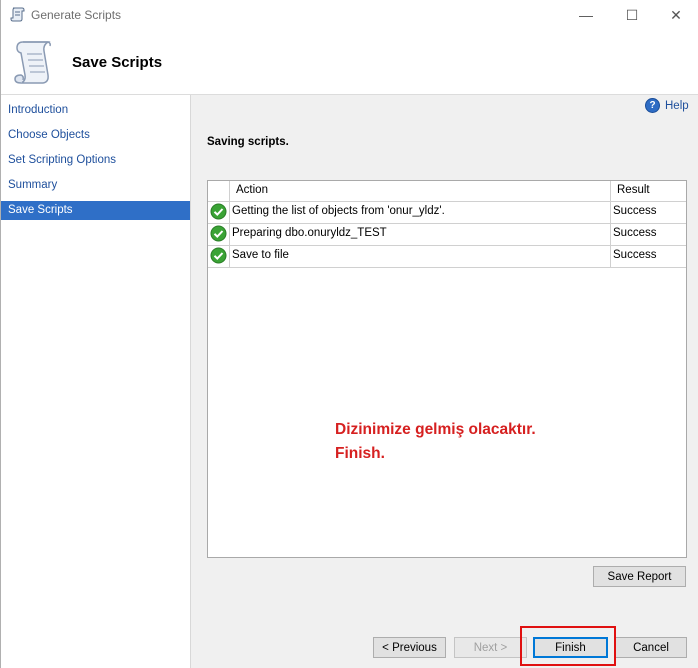 This screenshot has height=668, width=698. Describe the element at coordinates (95, 135) in the screenshot. I see `sidebar-item-choose-objects: Choose Objects` at that location.